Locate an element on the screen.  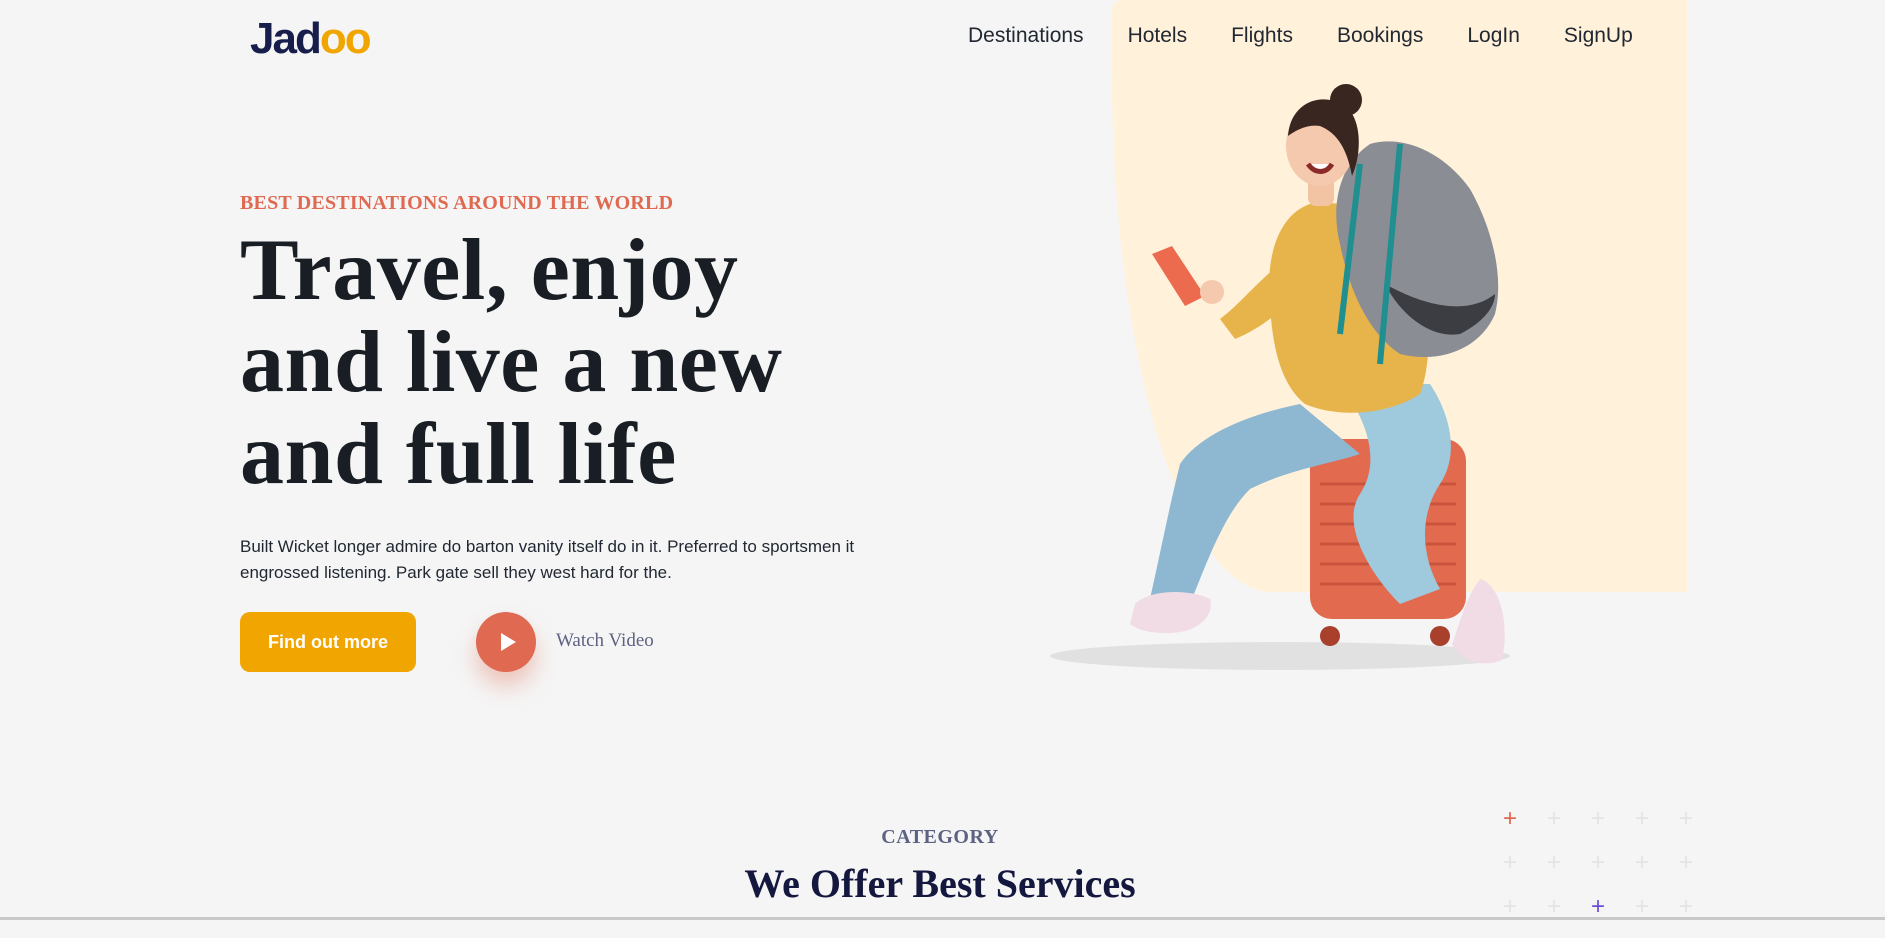
nav-destinations: Destinations is located at coordinates (1026, 36).